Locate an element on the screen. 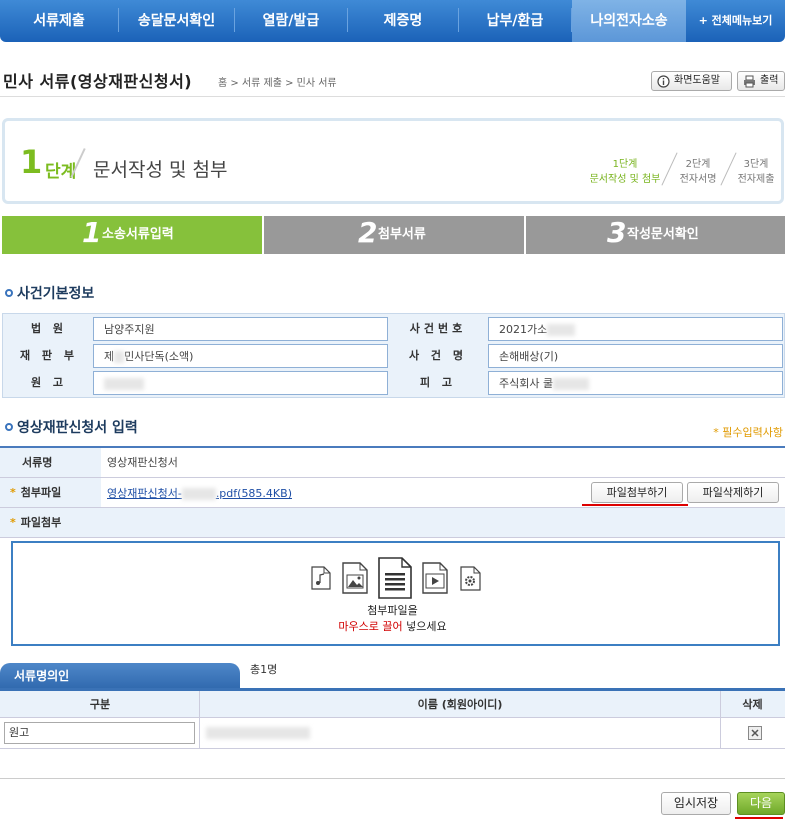 Image resolution: width=785 pixels, height=823 pixels. step-word: 단계 is located at coordinates (61, 172).